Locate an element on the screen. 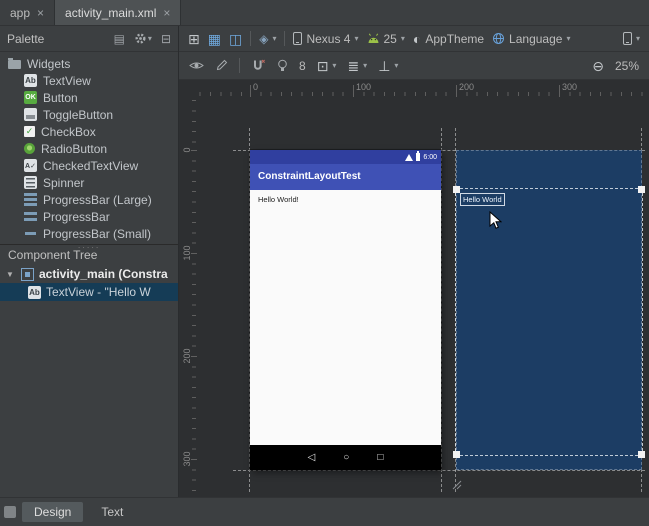 Image resolution: width=649 pixels, height=526 pixels. tab-app: app × is located at coordinates (28, 12).